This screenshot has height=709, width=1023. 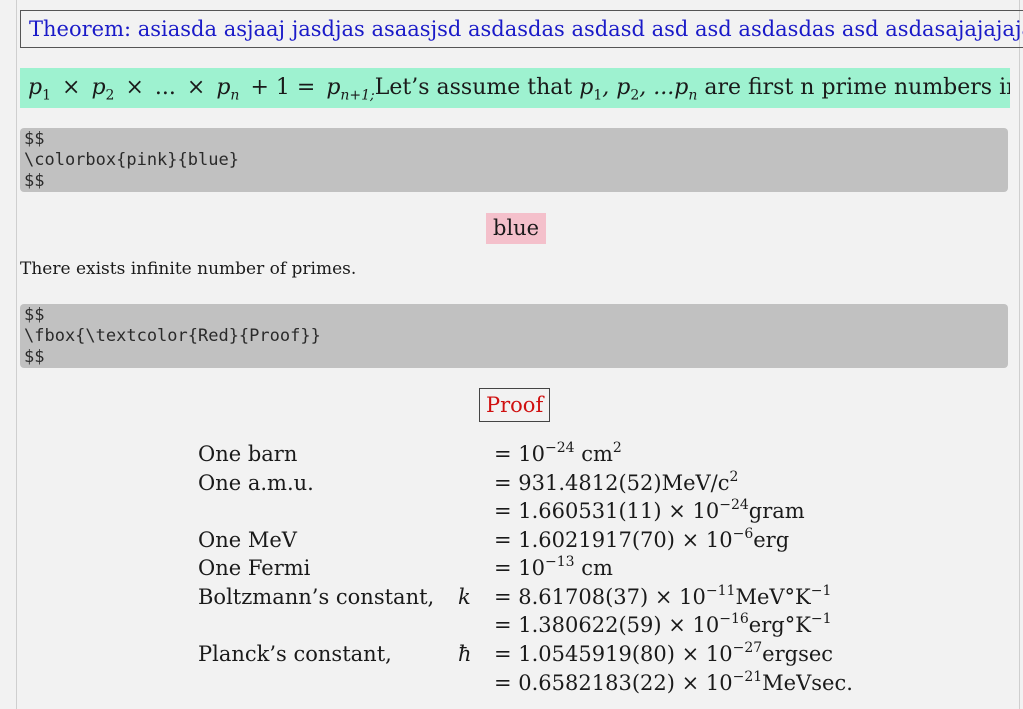 I want to click on proof-framed-box: Proof, so click(x=515, y=405).